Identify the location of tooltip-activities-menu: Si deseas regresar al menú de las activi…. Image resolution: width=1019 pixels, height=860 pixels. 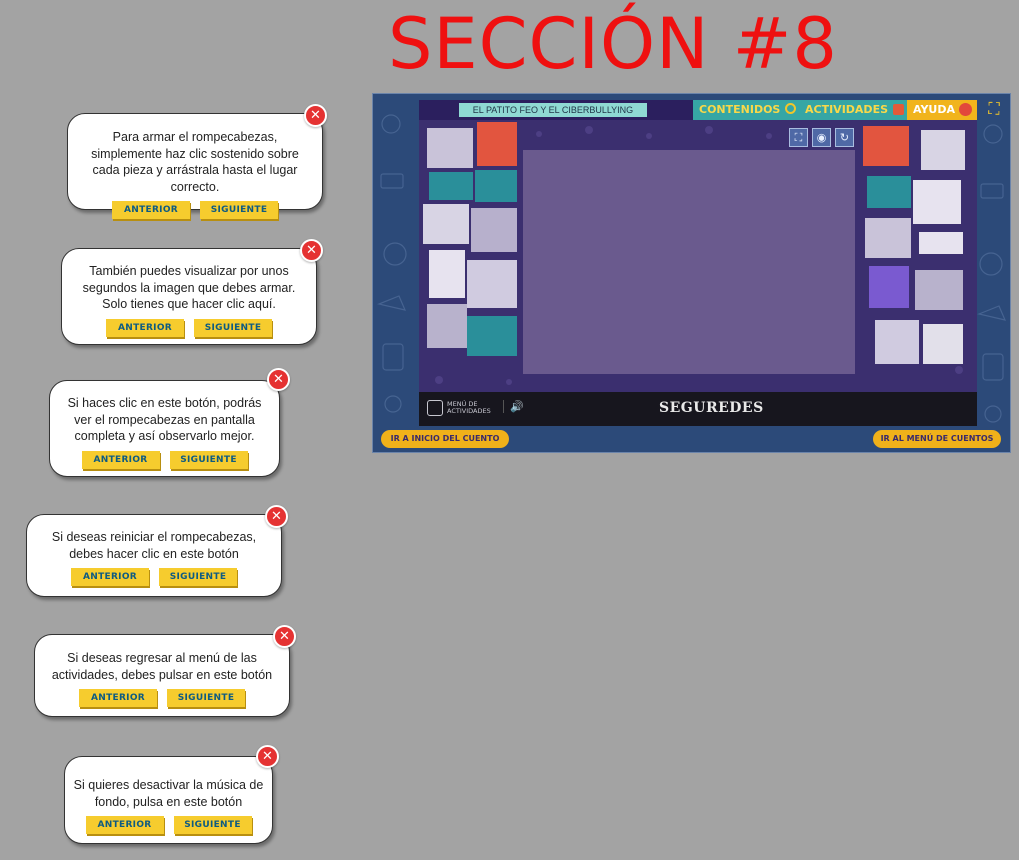
(162, 675).